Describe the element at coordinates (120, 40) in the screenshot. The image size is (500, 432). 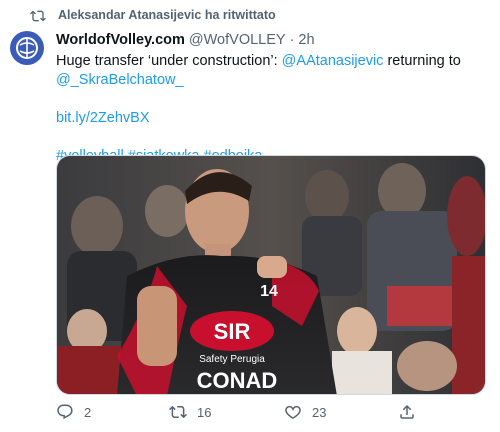
I see `author-name: WorldofVolley.com` at that location.